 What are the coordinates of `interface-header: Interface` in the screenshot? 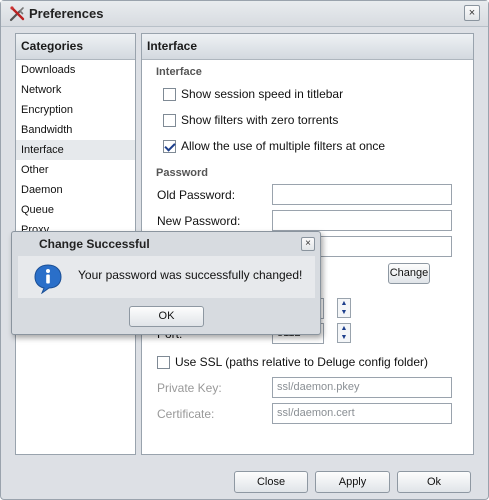 It's located at (307, 47).